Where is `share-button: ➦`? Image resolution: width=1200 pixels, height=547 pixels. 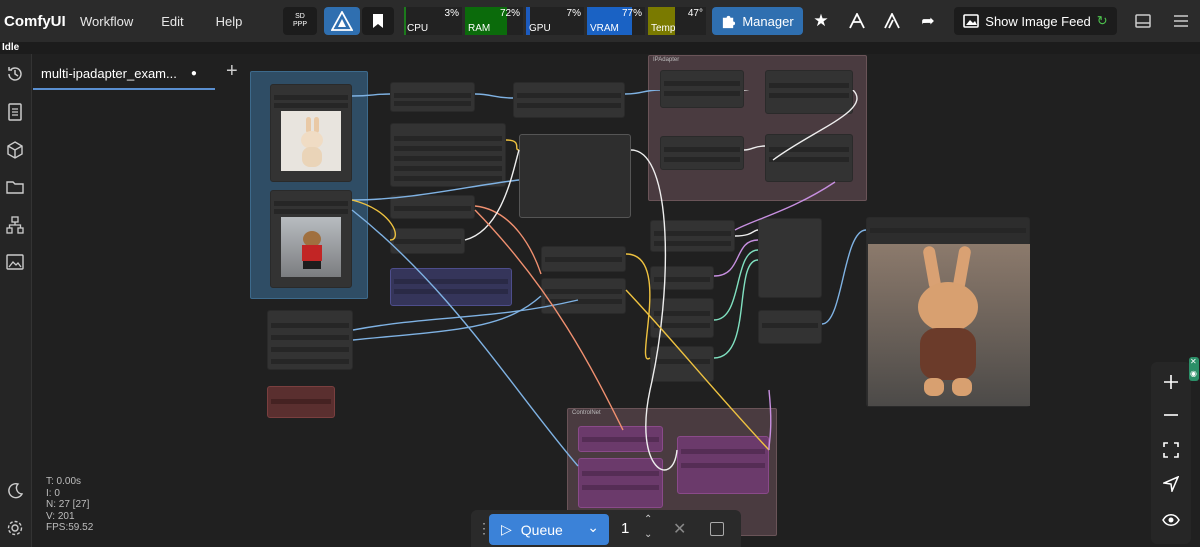
share-button: ➦ is located at coordinates (928, 21).